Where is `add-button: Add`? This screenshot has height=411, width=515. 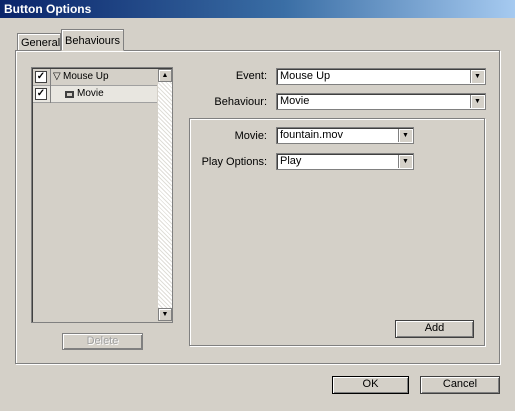 add-button: Add is located at coordinates (434, 329).